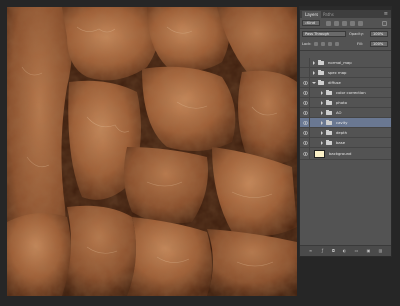 This screenshot has width=400, height=306. What do you see at coordinates (316, 43) in the screenshot?
I see `lock-transparent-icon` at bounding box center [316, 43].